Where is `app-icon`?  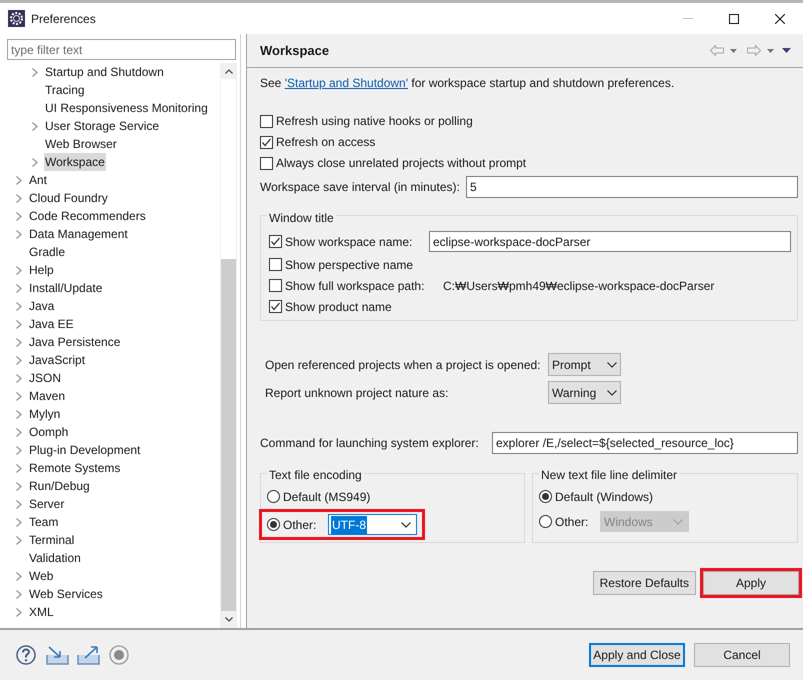
app-icon is located at coordinates (16, 18).